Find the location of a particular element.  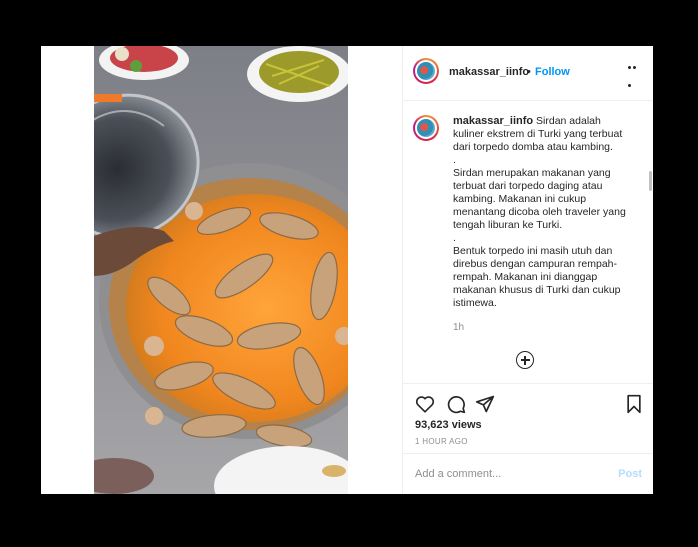

bookmark-icon is located at coordinates (634, 404).